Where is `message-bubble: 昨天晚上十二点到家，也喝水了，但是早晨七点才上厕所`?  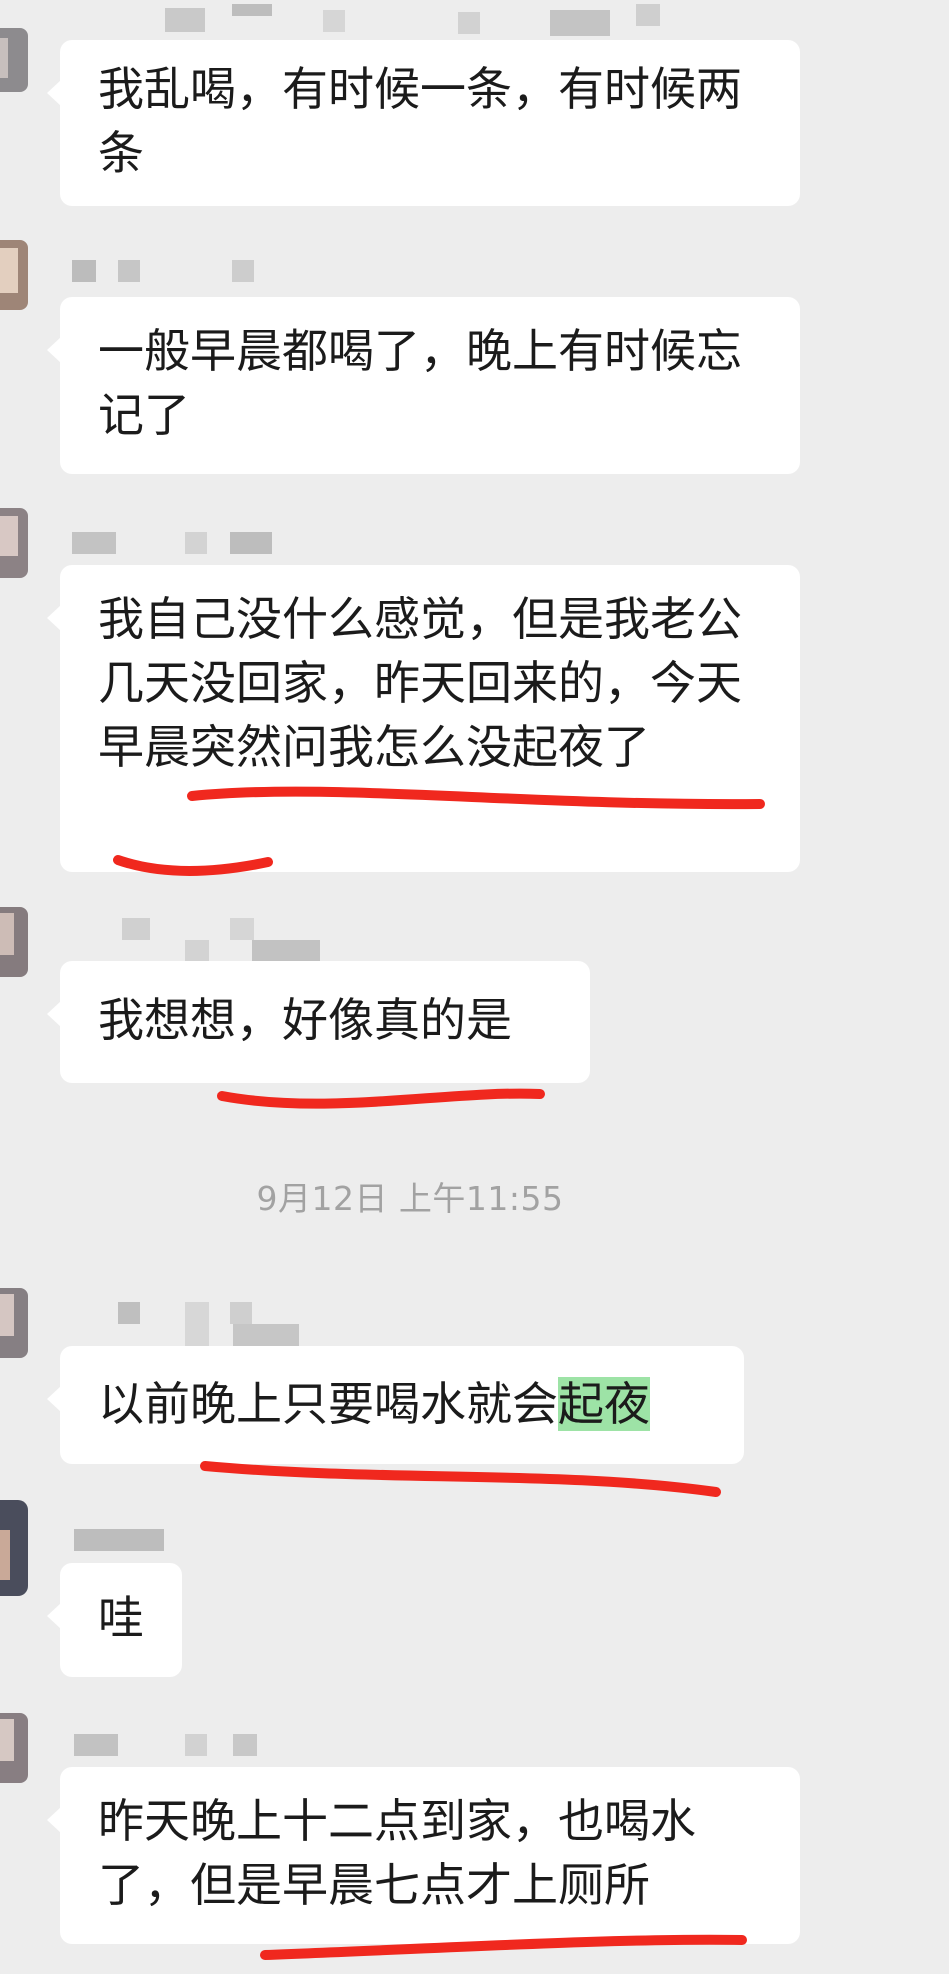 message-bubble: 昨天晚上十二点到家，也喝水了，但是早晨七点才上厕所 is located at coordinates (423, 1855).